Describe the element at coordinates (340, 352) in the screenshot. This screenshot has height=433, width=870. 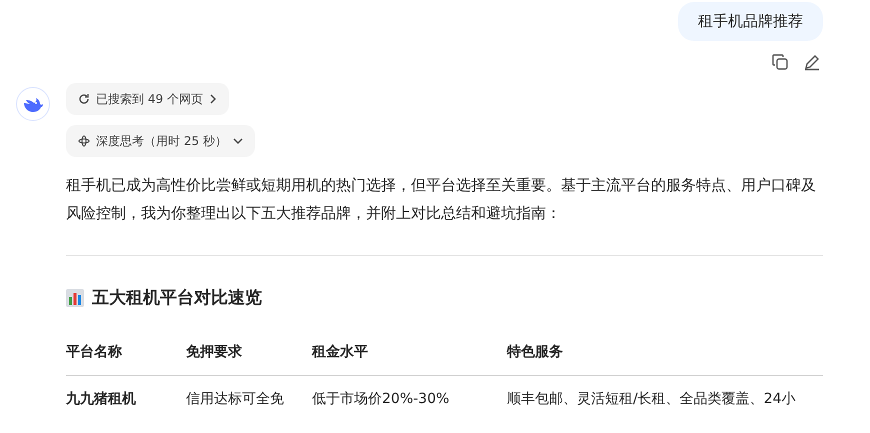
I see `column-header: 租金水平` at that location.